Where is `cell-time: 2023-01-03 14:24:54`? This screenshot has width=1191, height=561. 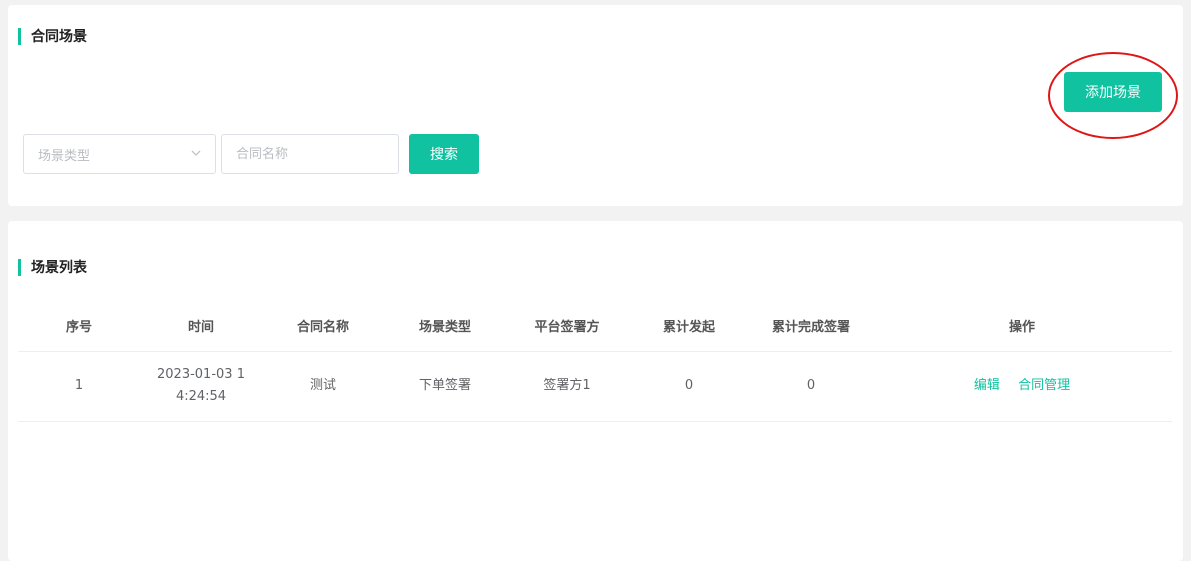
cell-time: 2023-01-03 14:24:54 is located at coordinates (201, 386).